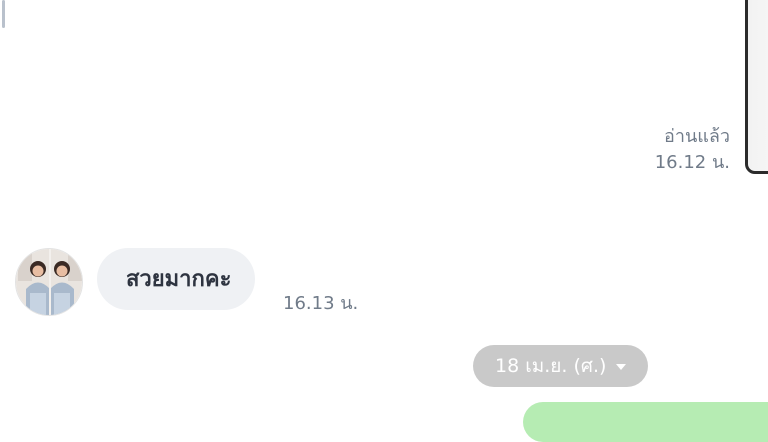 The image size is (768, 442). I want to click on read-status-time: 16.12 น., so click(692, 162).